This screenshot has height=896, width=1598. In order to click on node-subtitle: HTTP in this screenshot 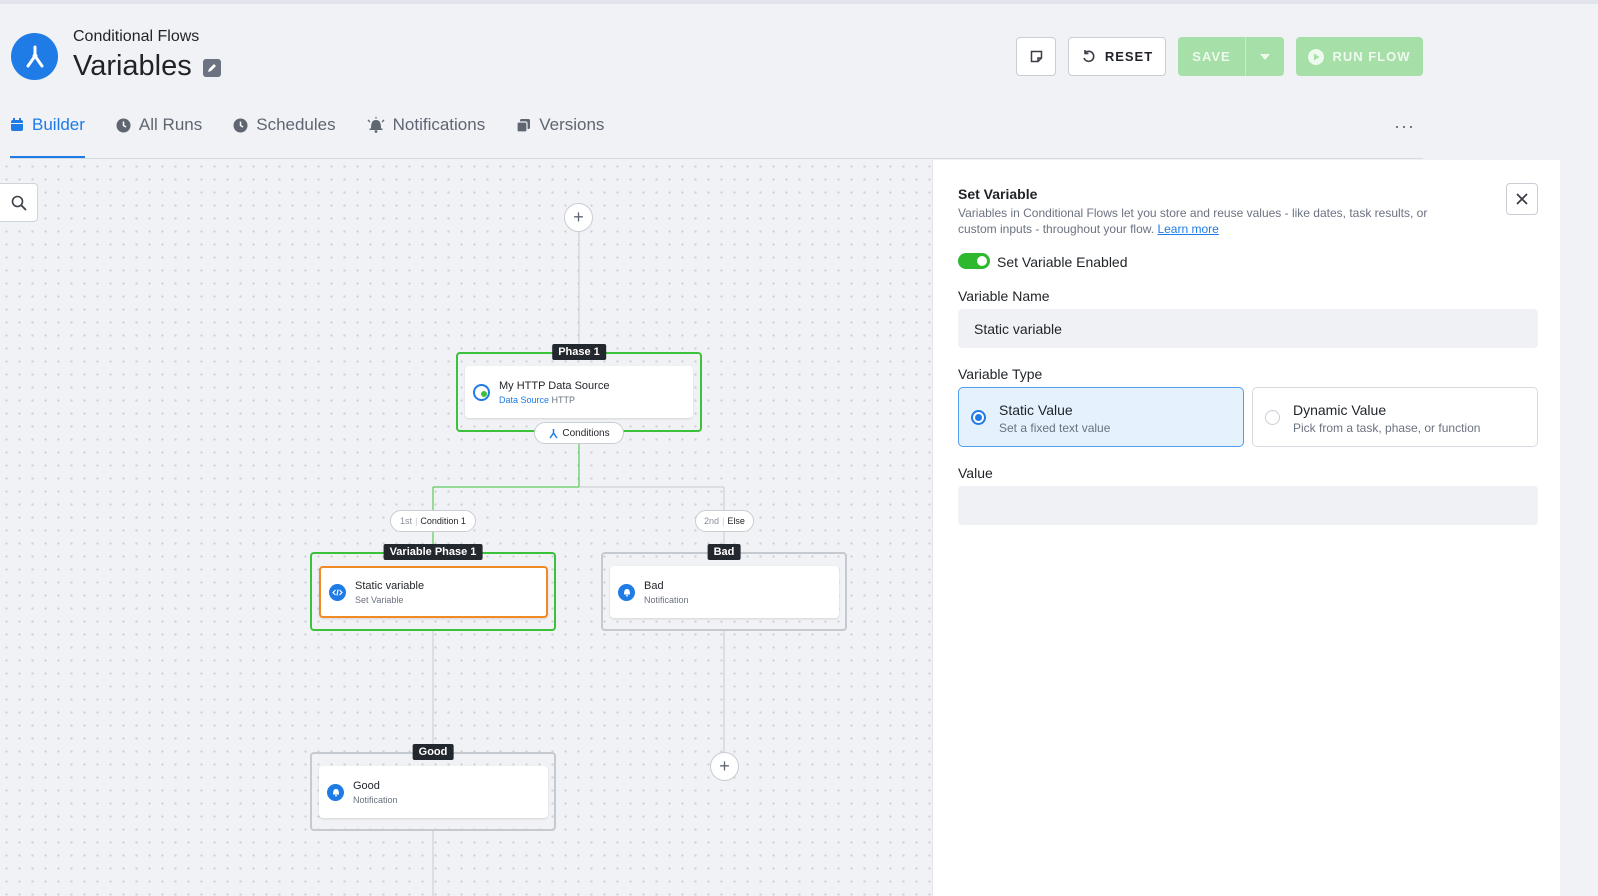, I will do `click(563, 399)`.